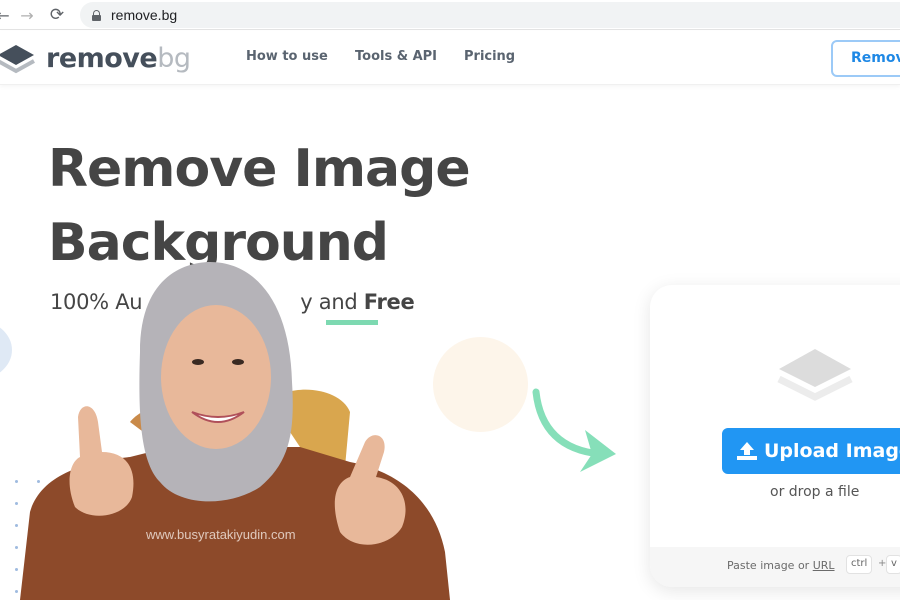 This screenshot has width=900, height=600. I want to click on reload-icon: ⟳, so click(57, 15).